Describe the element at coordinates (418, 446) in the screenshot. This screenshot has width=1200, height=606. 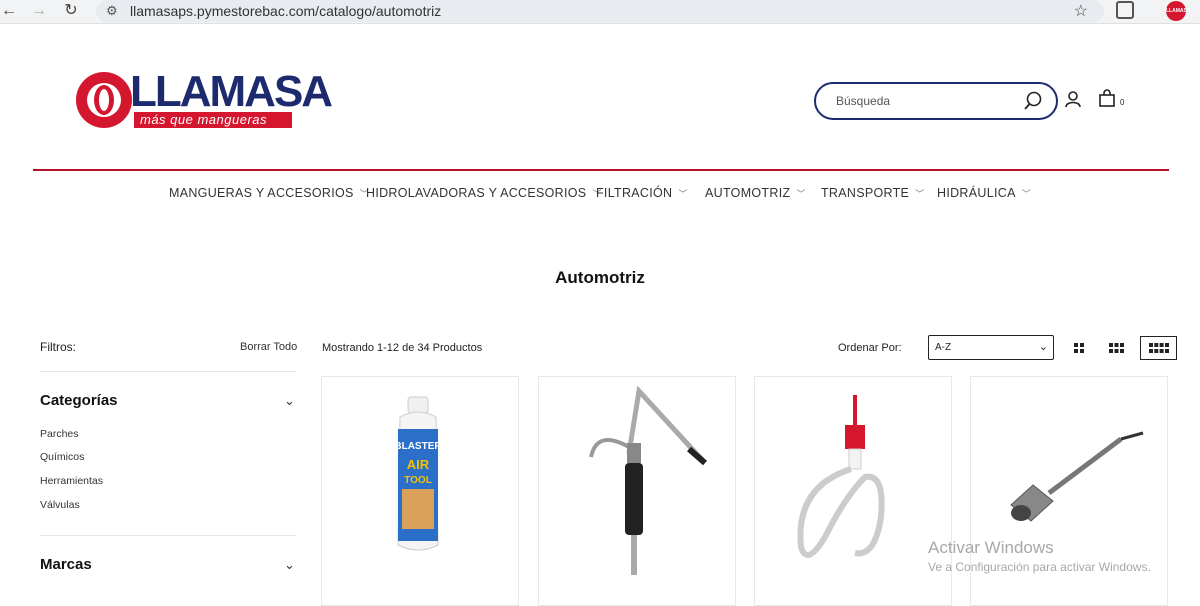
I see `product-label: BLASTER` at that location.